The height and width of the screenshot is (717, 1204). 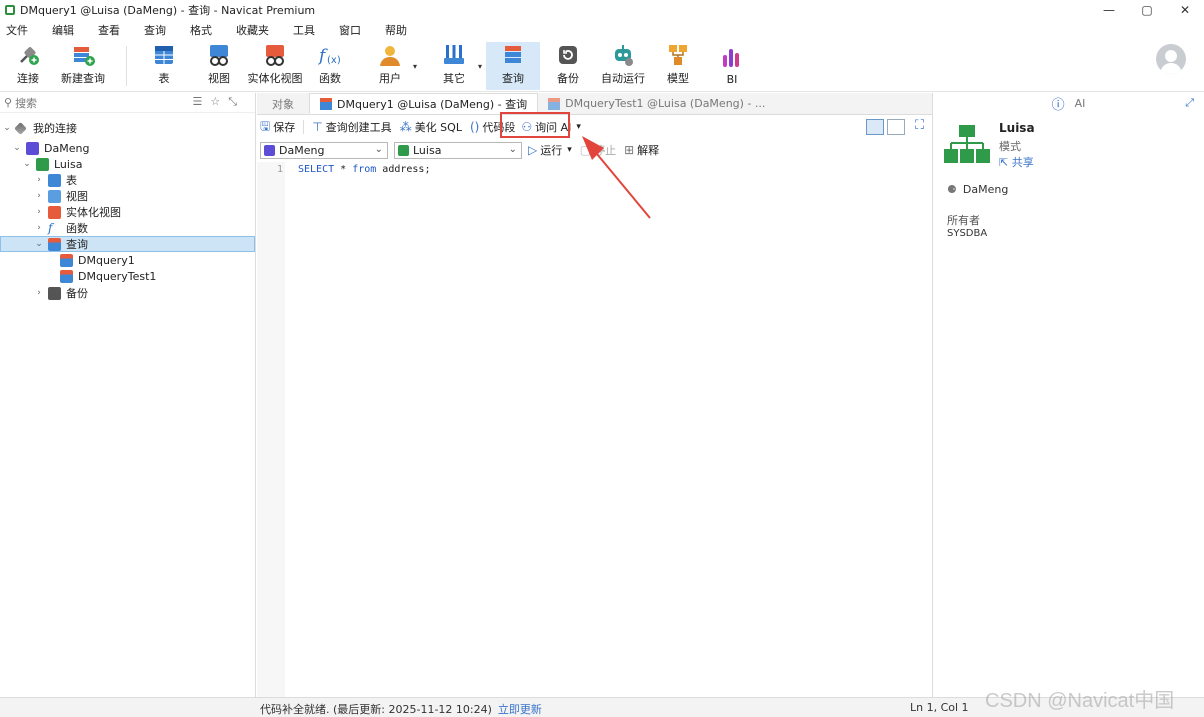 What do you see at coordinates (978, 189) in the screenshot?
I see `connection-info: ⚈ DaMeng` at bounding box center [978, 189].